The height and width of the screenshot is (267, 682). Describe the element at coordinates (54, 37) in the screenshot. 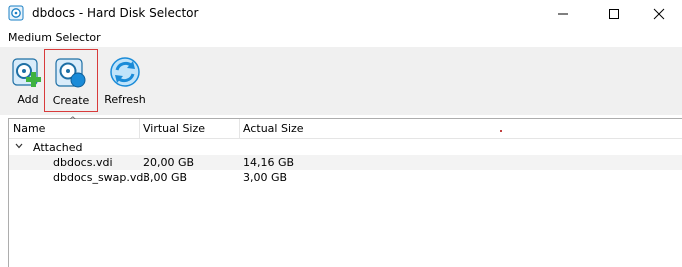

I see `medium-selector-label: Medium Selector` at that location.